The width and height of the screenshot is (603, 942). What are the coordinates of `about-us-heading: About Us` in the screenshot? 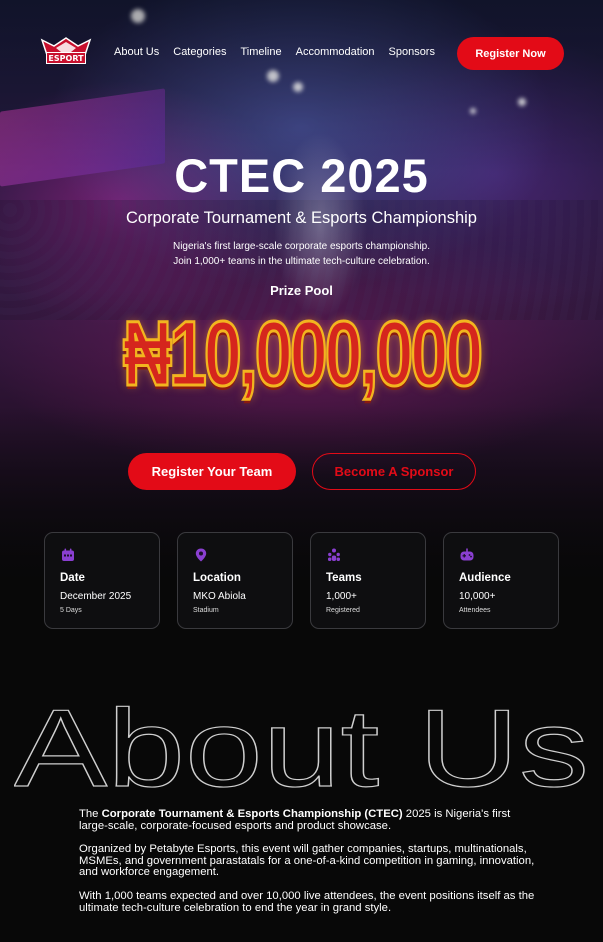 It's located at (308, 748).